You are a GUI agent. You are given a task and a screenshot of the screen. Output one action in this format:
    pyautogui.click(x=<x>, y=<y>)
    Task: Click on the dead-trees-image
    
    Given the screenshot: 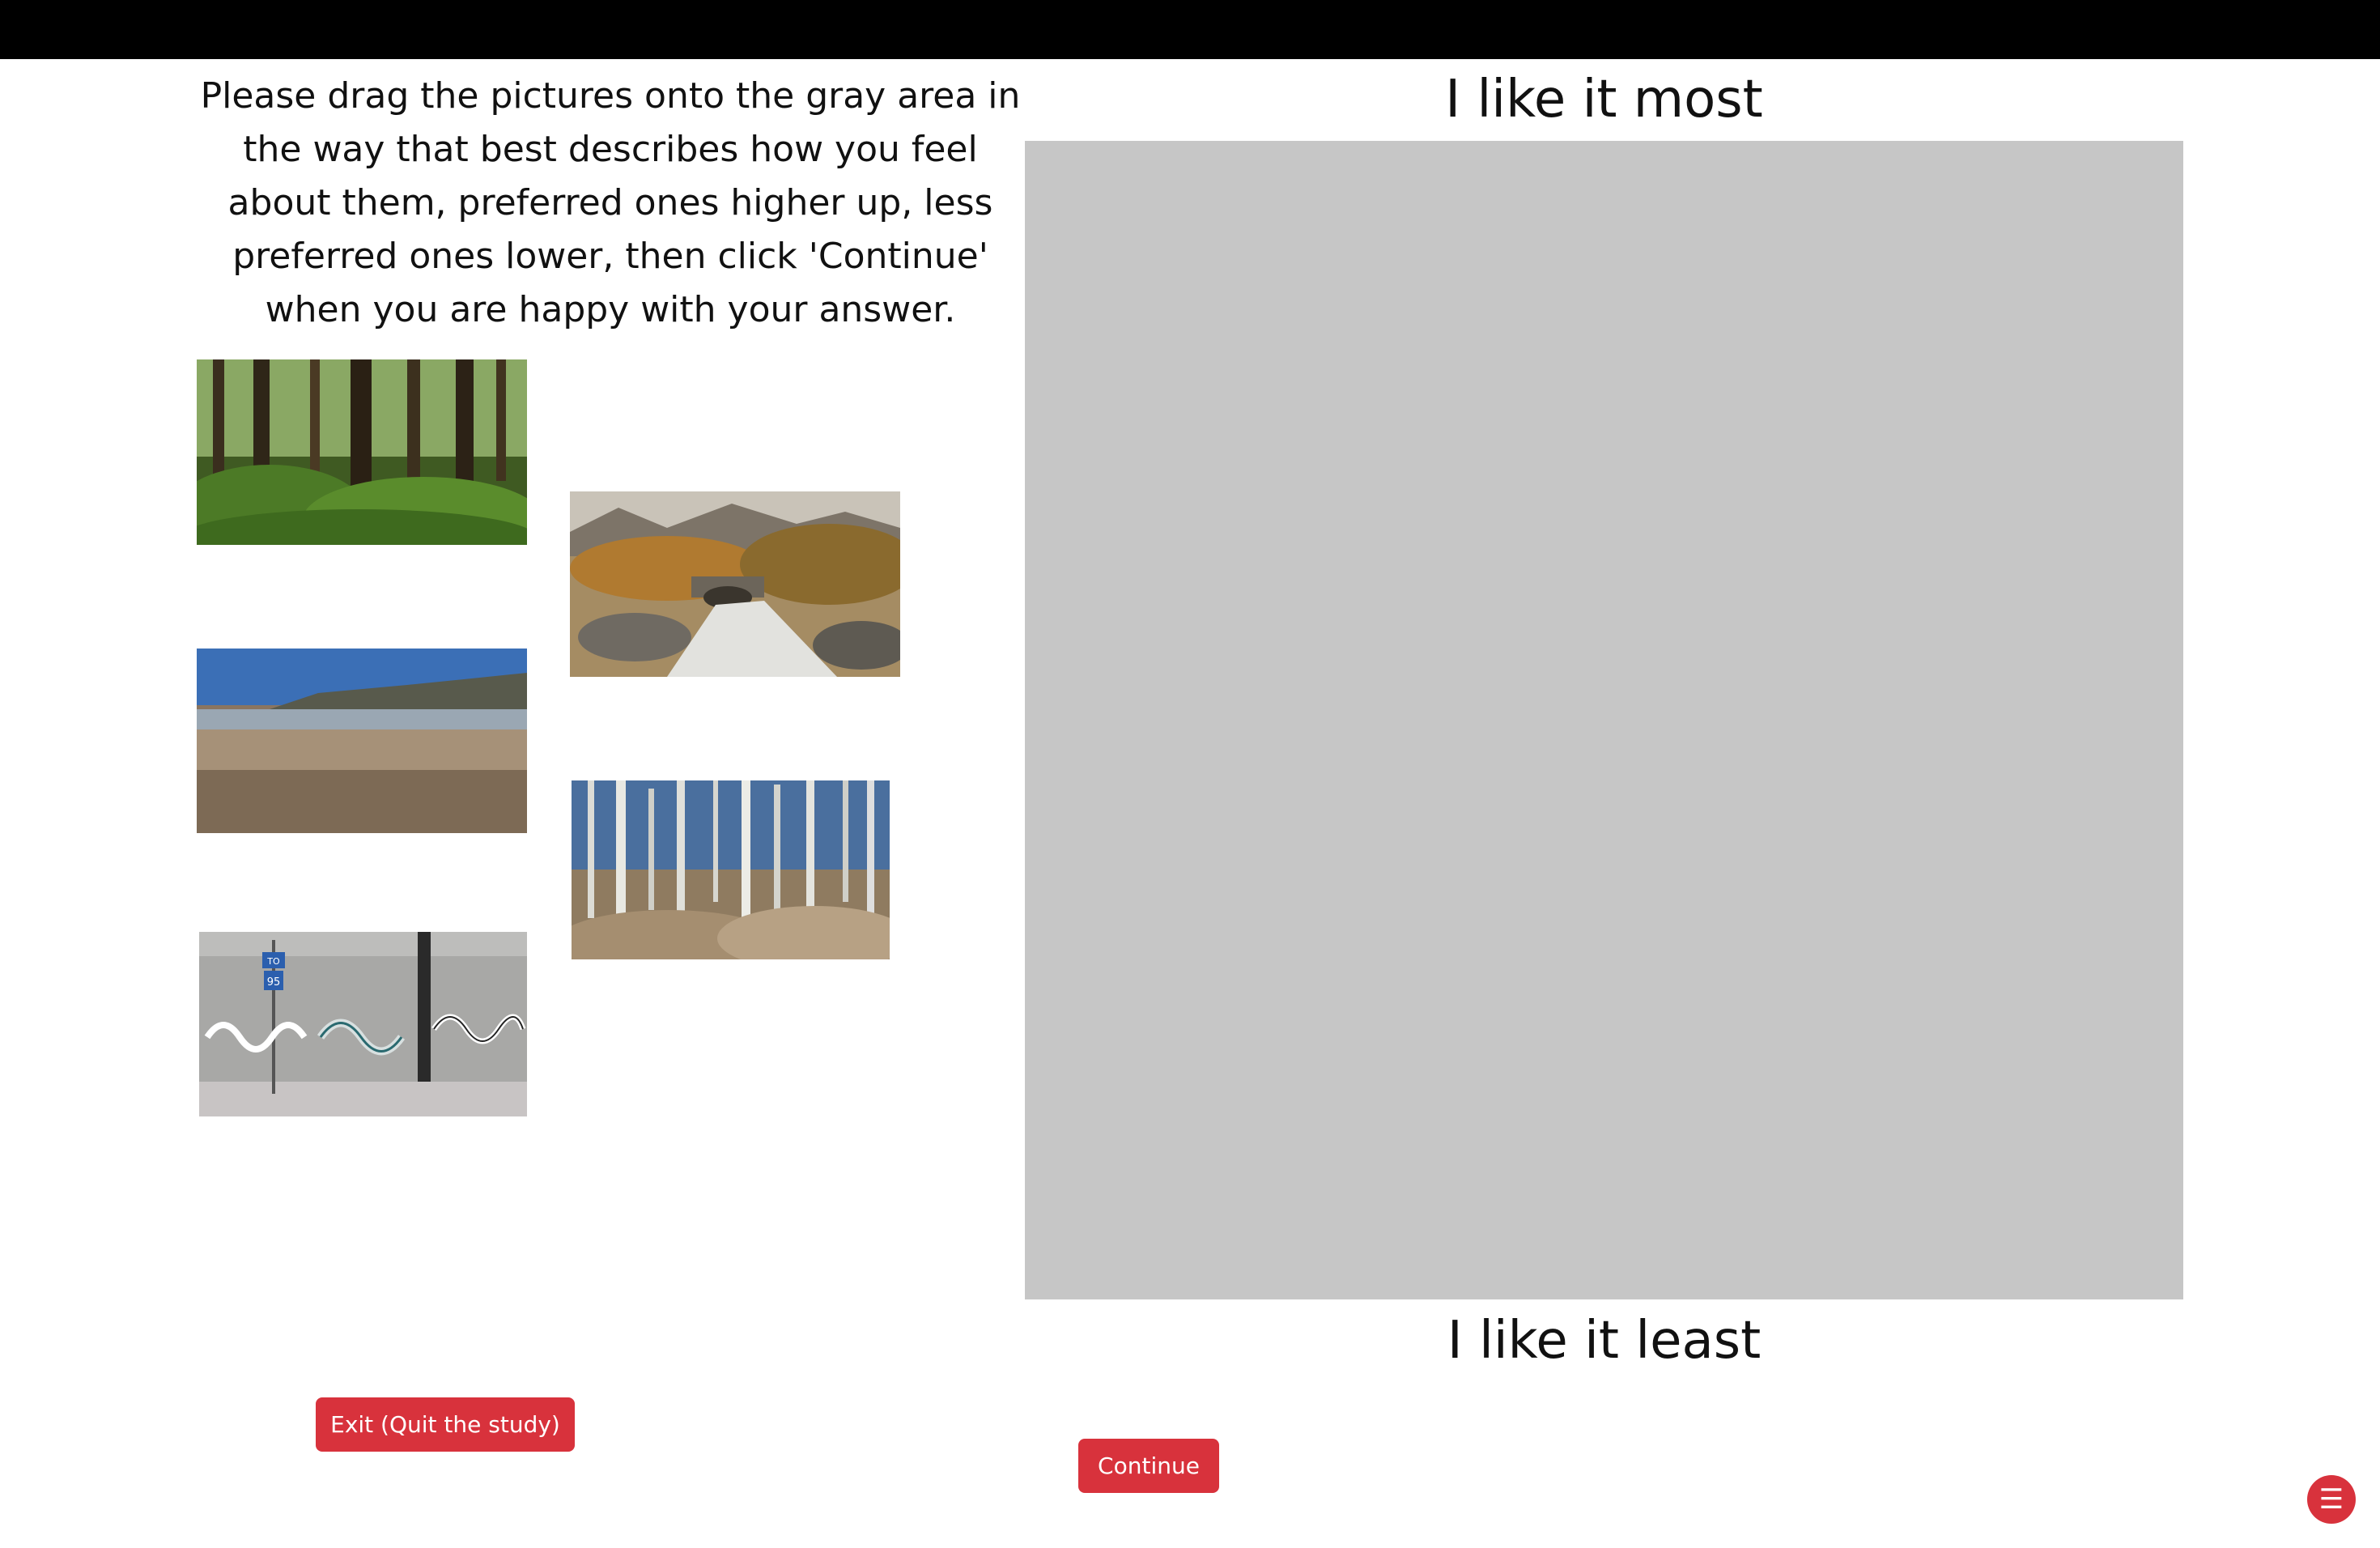 What is the action you would take?
    pyautogui.click(x=731, y=869)
    